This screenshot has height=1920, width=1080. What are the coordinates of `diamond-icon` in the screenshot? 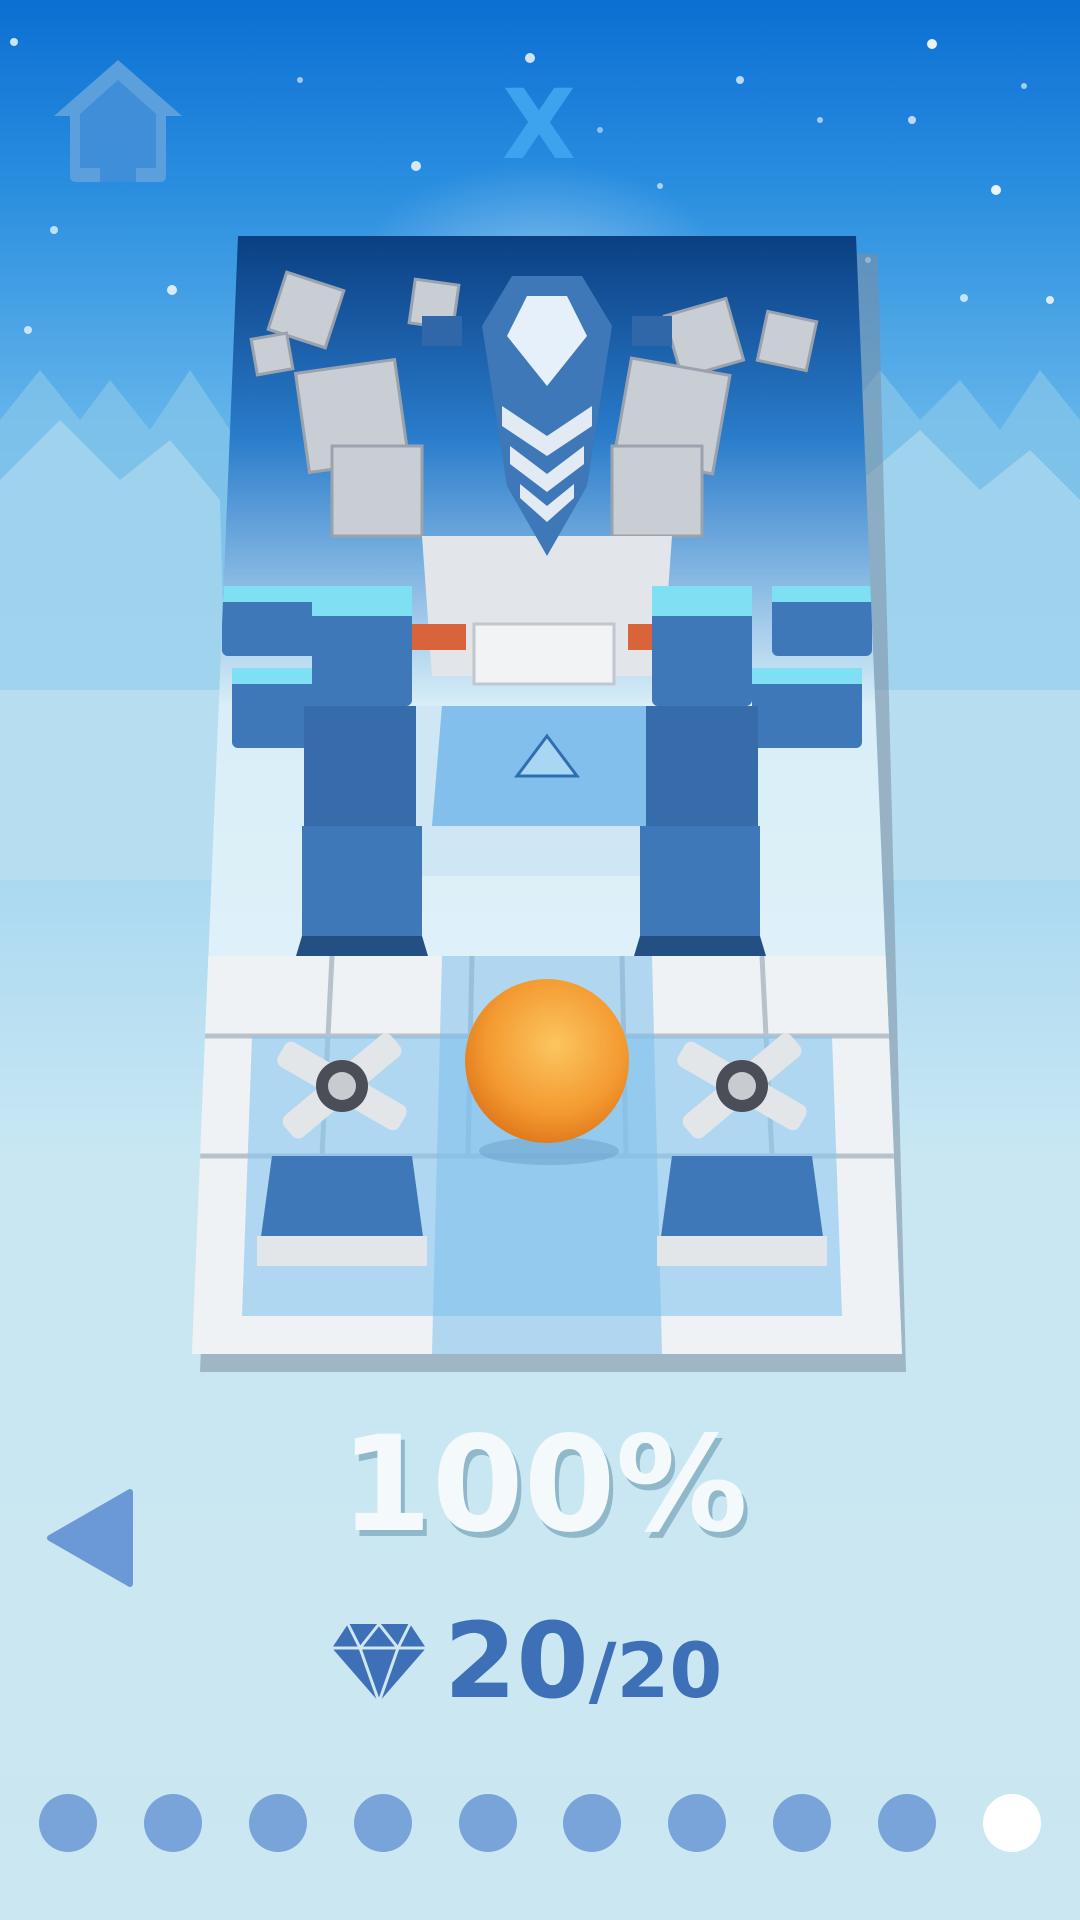 It's located at (379, 1662).